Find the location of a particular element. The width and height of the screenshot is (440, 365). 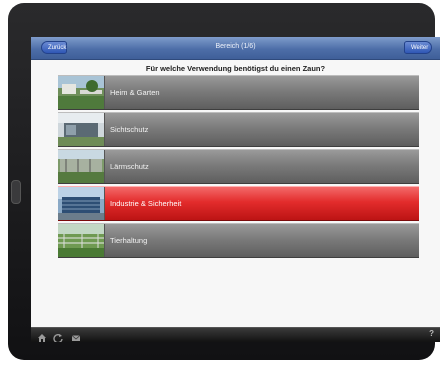

home-icon is located at coordinates (42, 336).